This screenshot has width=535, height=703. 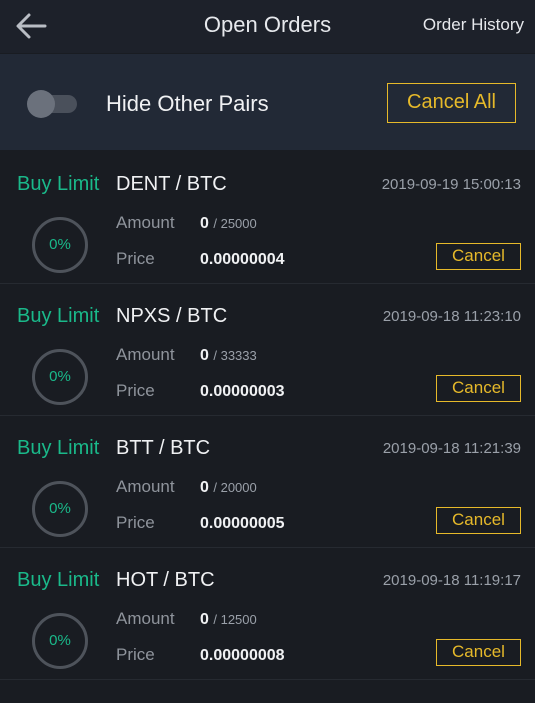 I want to click on price-value: 0.00000004, so click(x=242, y=259).